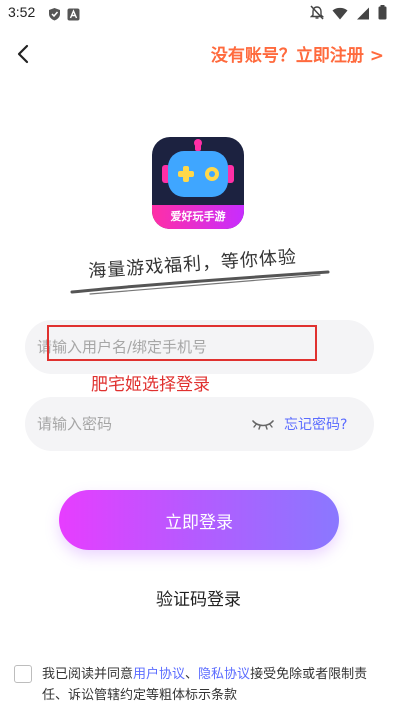  What do you see at coordinates (73, 15) in the screenshot?
I see `a-badge-icon` at bounding box center [73, 15].